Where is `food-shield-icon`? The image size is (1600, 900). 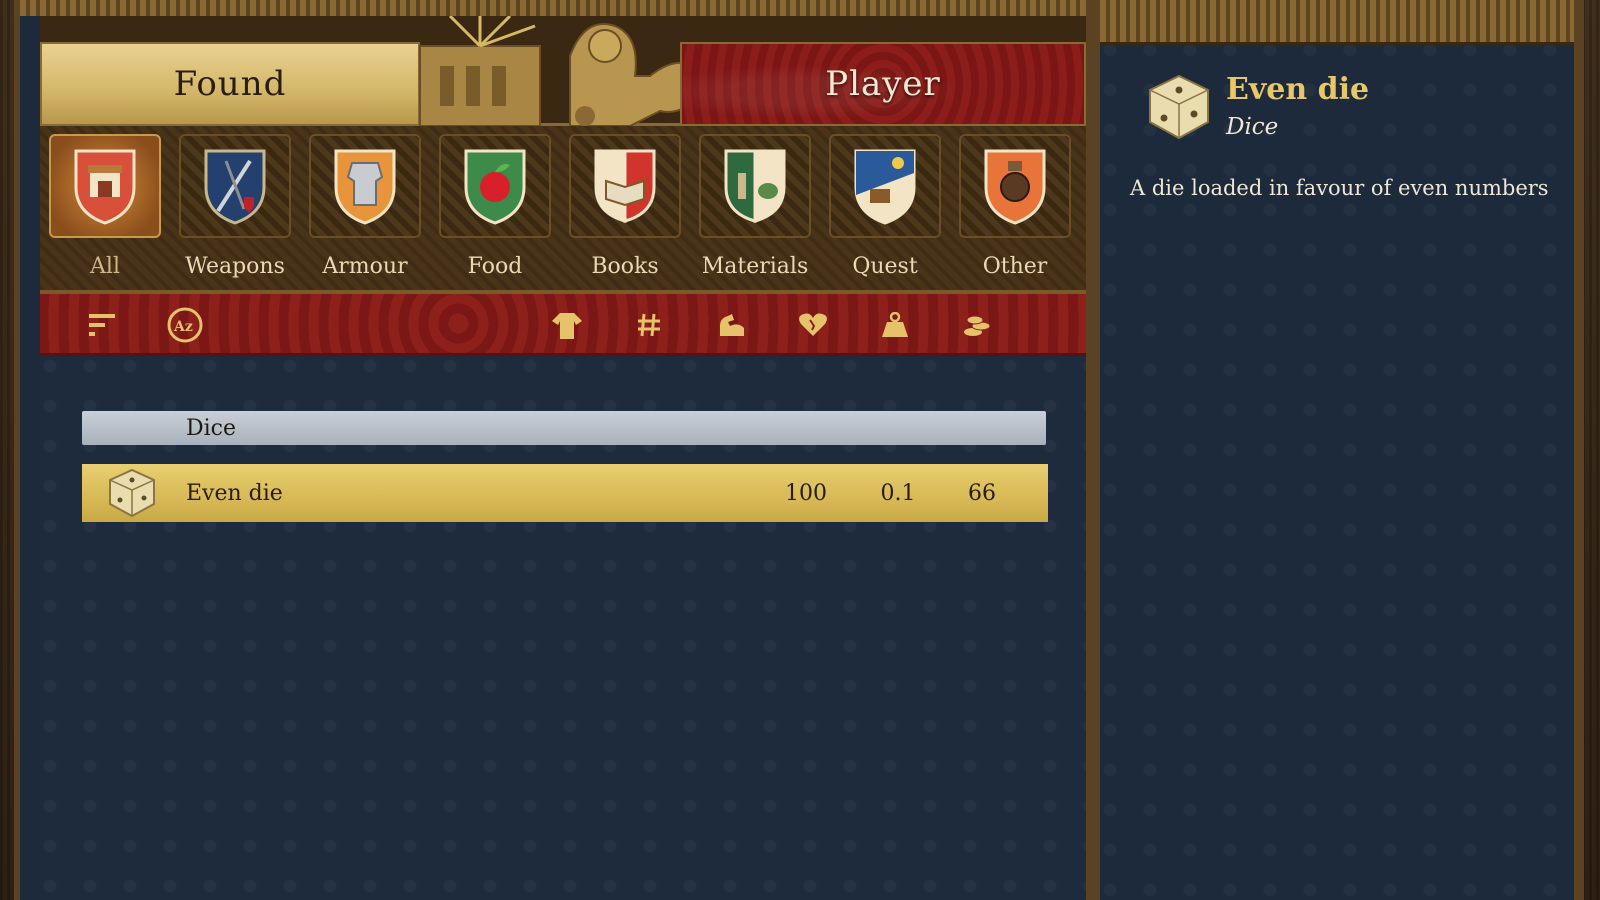 food-shield-icon is located at coordinates (495, 187).